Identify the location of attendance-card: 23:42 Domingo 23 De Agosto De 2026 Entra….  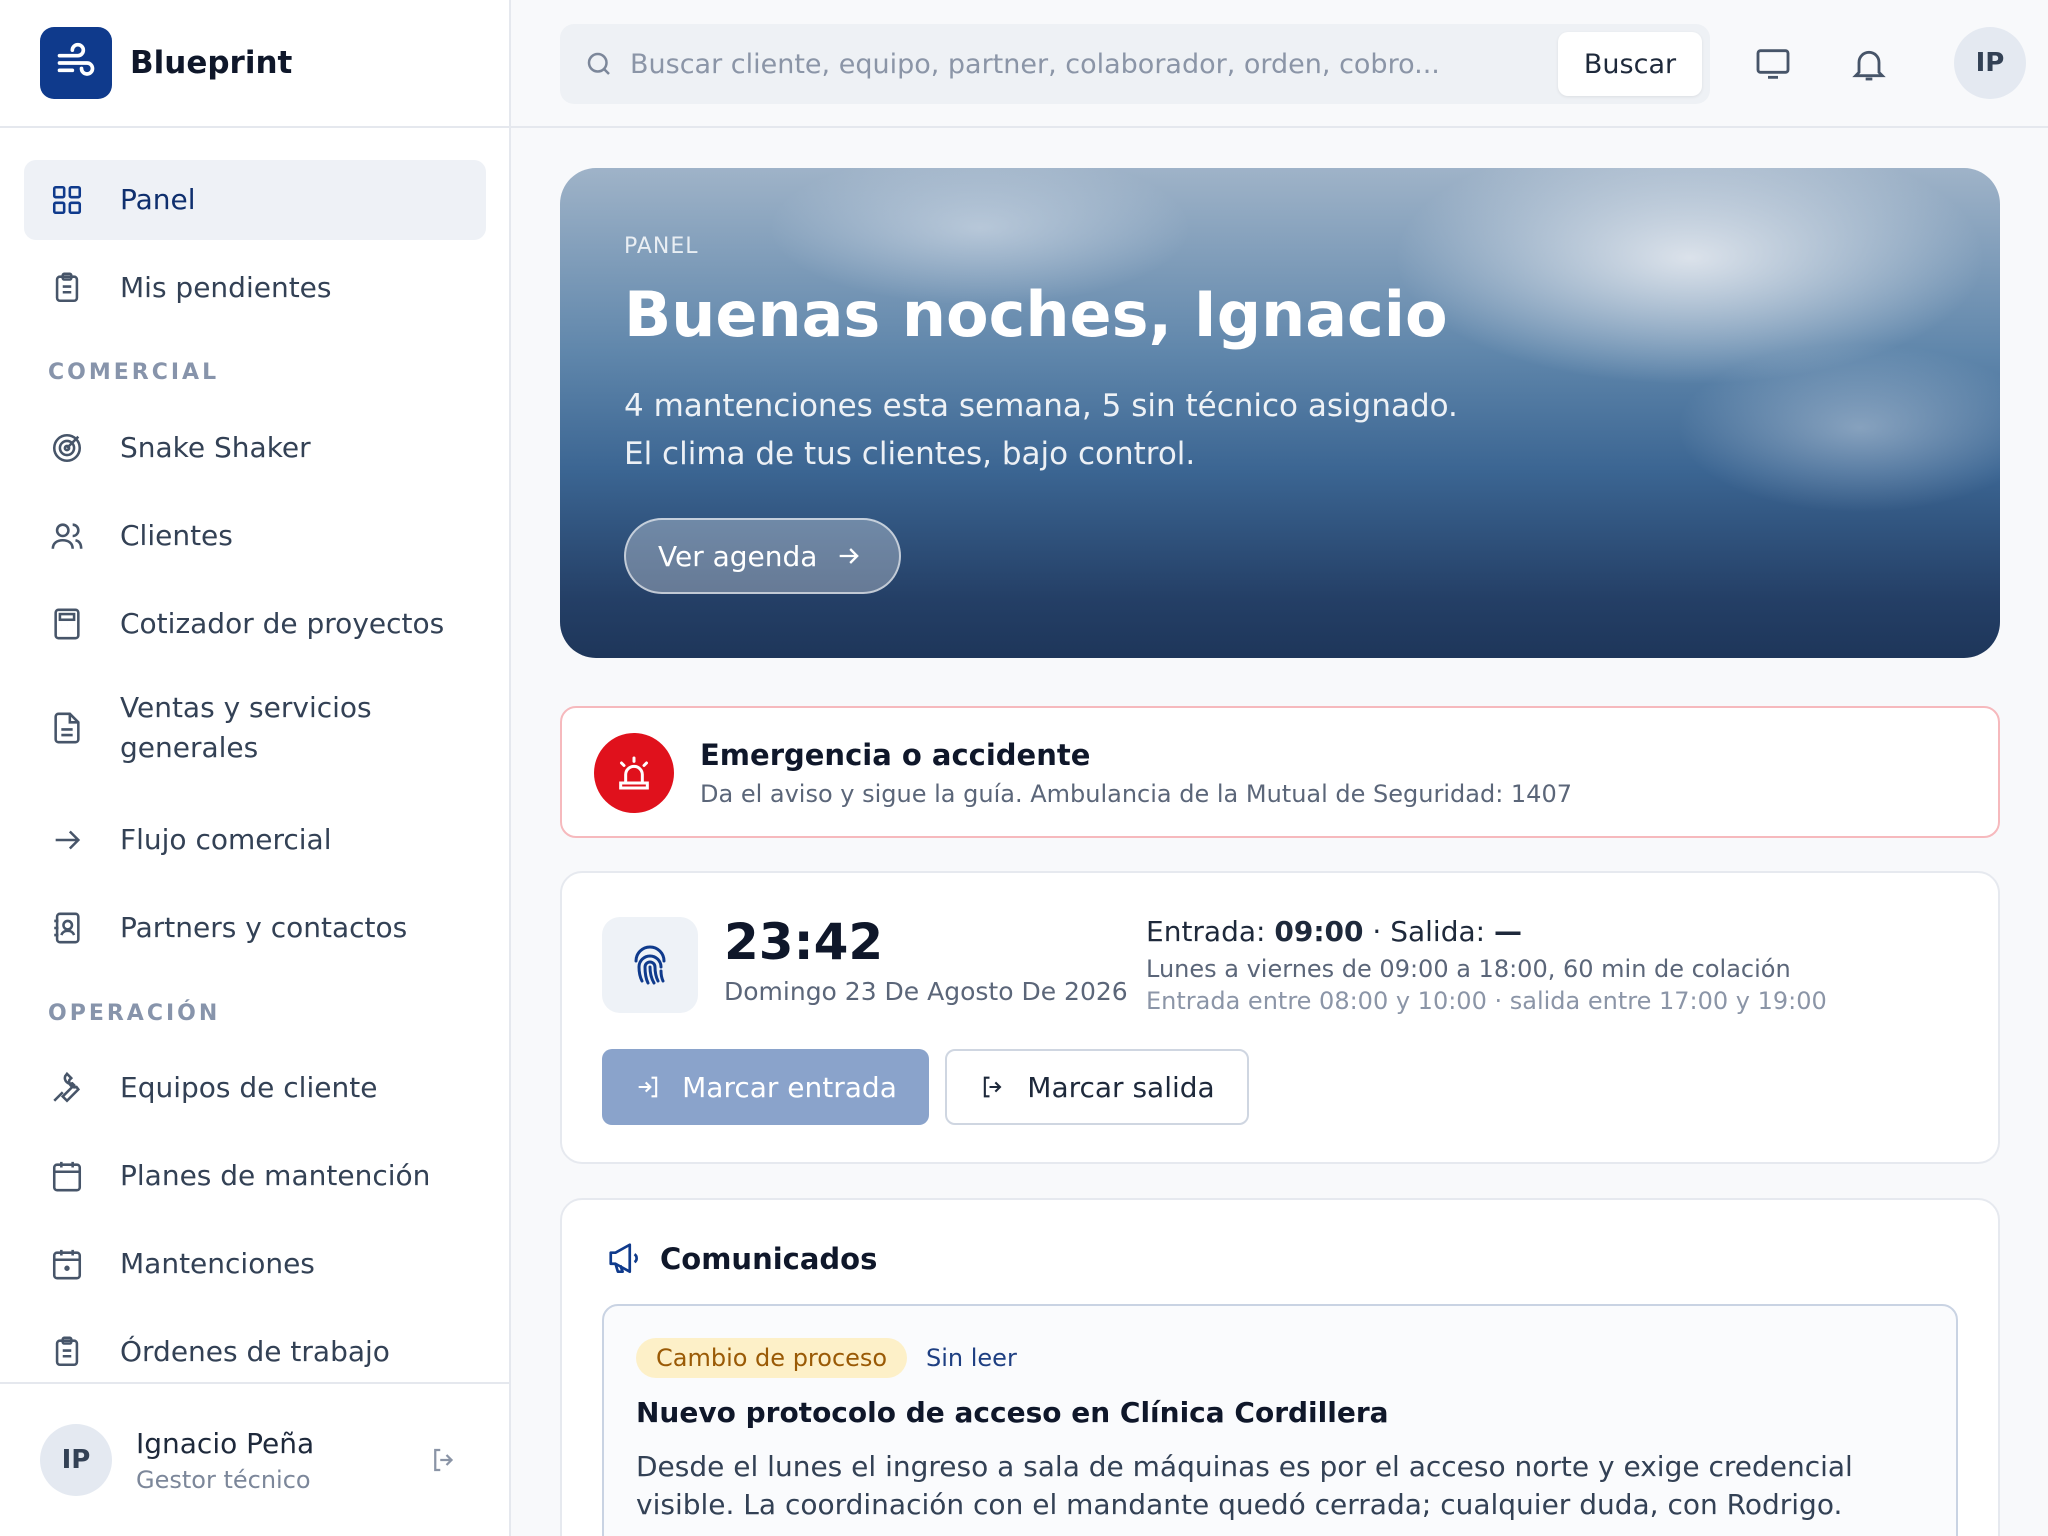
(1280, 1017).